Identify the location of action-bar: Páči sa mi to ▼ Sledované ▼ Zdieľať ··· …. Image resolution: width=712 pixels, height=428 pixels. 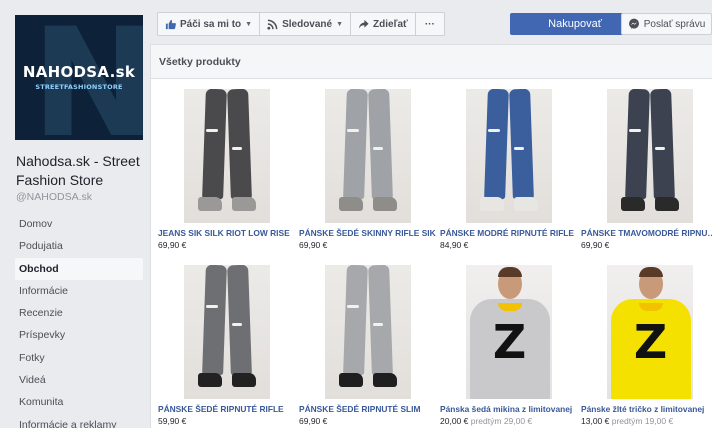
(431, 22).